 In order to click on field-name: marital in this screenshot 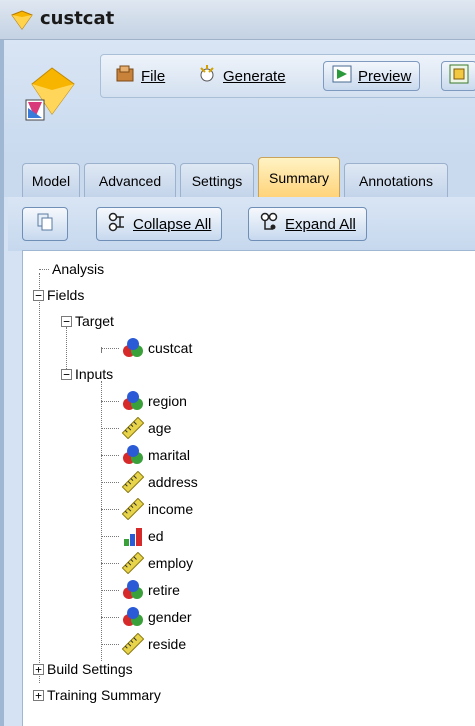, I will do `click(169, 455)`.